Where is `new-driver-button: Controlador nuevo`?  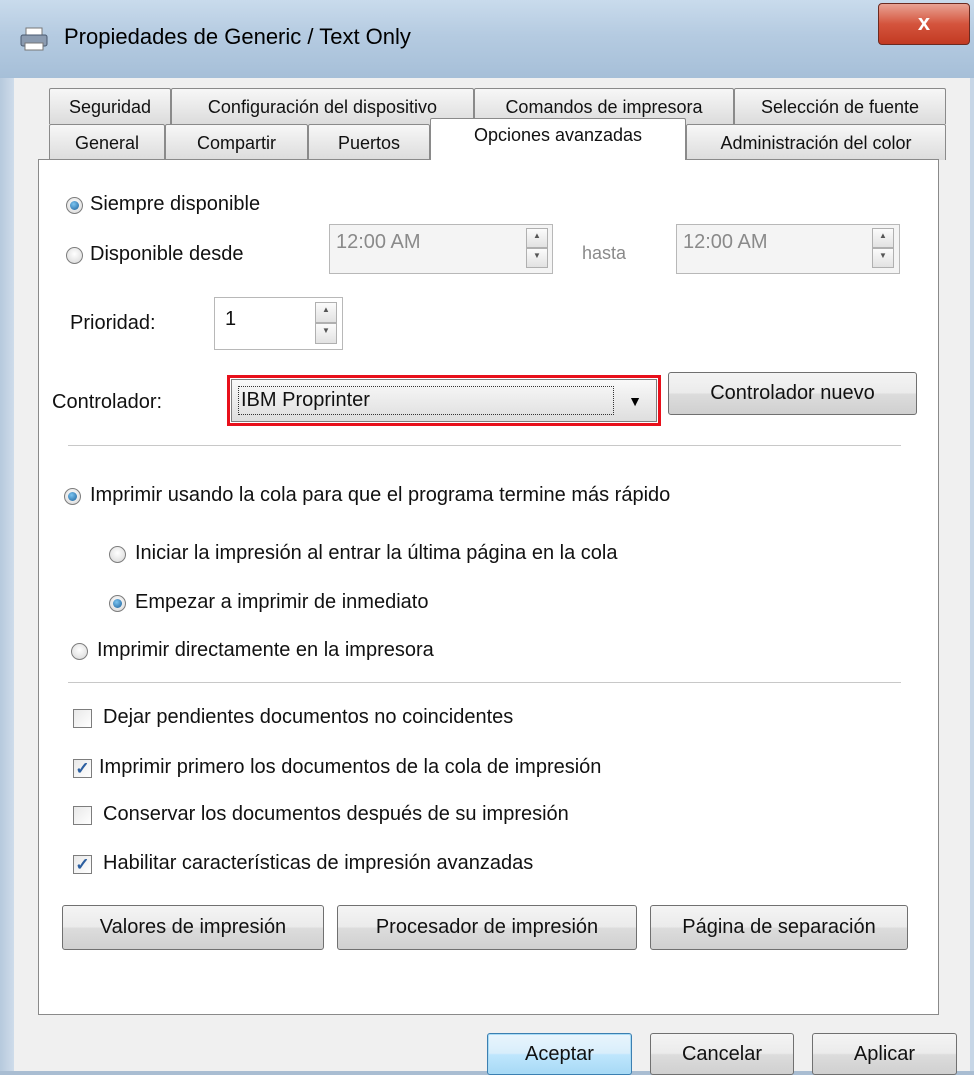 new-driver-button: Controlador nuevo is located at coordinates (792, 393).